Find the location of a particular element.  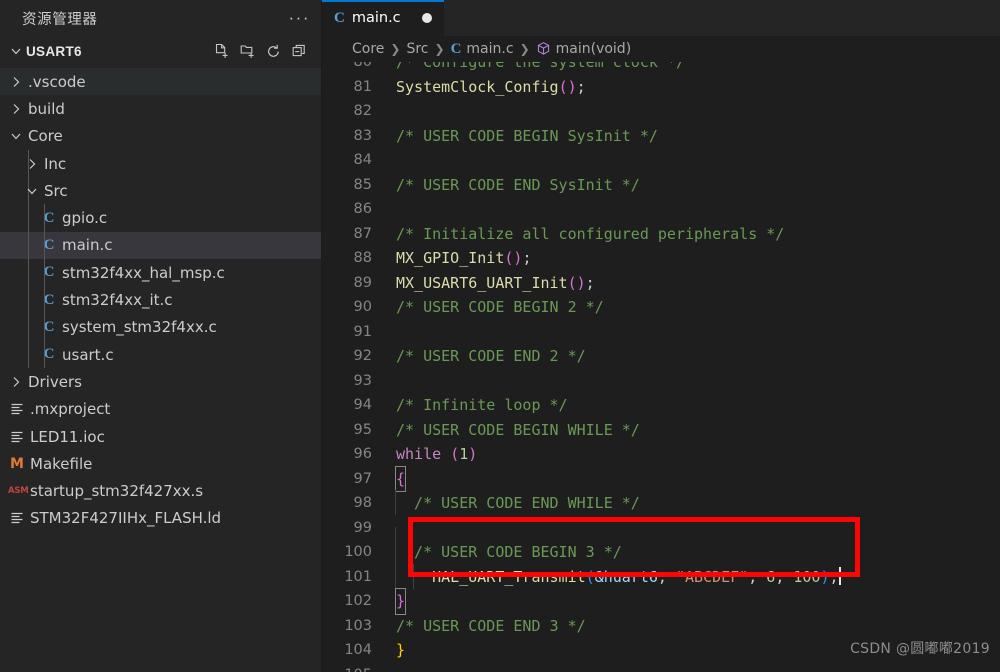

line-number: 102 is located at coordinates (358, 601).